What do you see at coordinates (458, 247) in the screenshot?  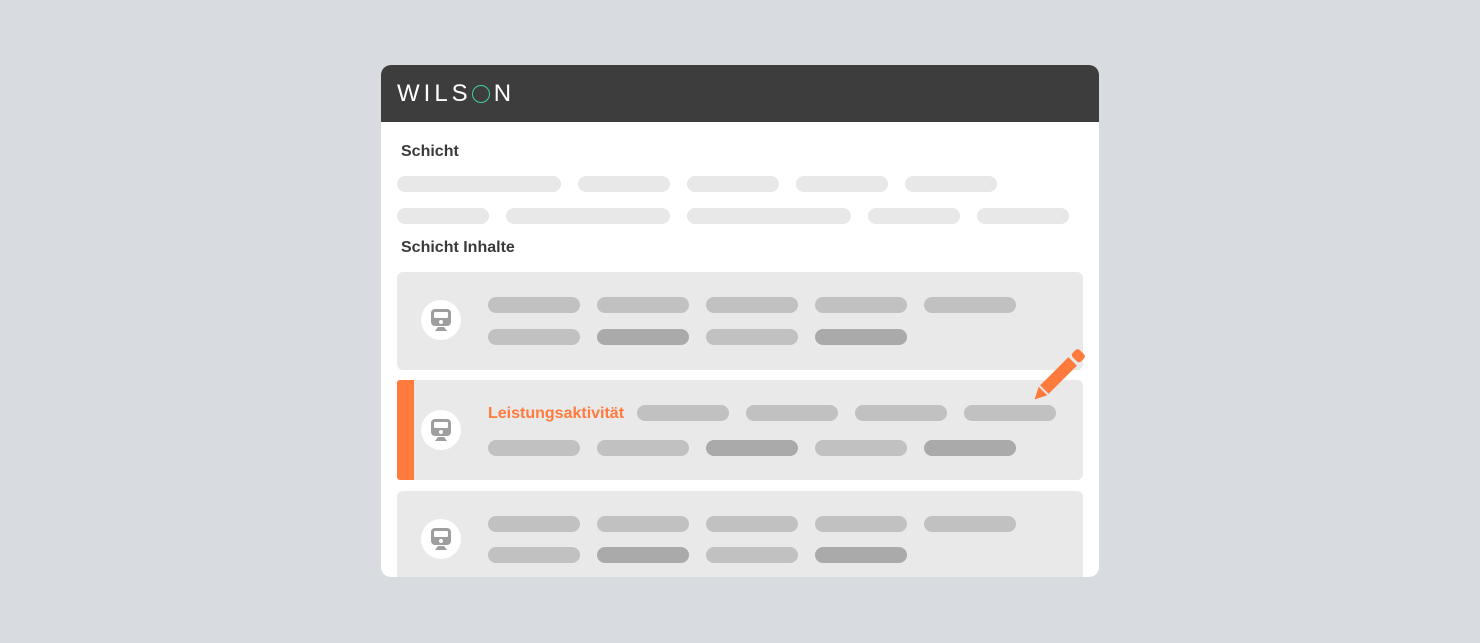 I see `section-title-contents: Schicht Inhalte` at bounding box center [458, 247].